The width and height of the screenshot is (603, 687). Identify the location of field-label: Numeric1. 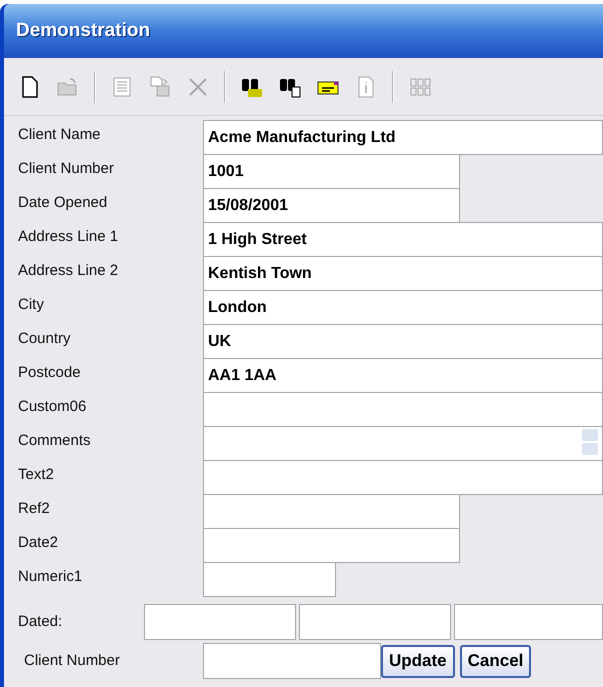
(50, 577).